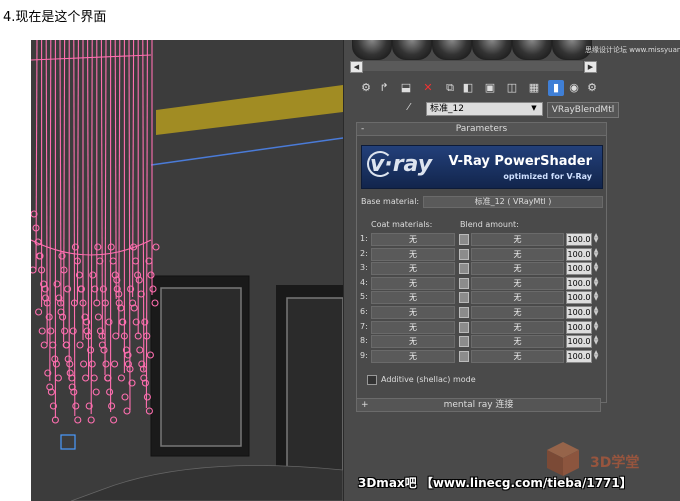 The height and width of the screenshot is (501, 680). Describe the element at coordinates (592, 88) in the screenshot. I see `options-icon: ⚙` at that location.